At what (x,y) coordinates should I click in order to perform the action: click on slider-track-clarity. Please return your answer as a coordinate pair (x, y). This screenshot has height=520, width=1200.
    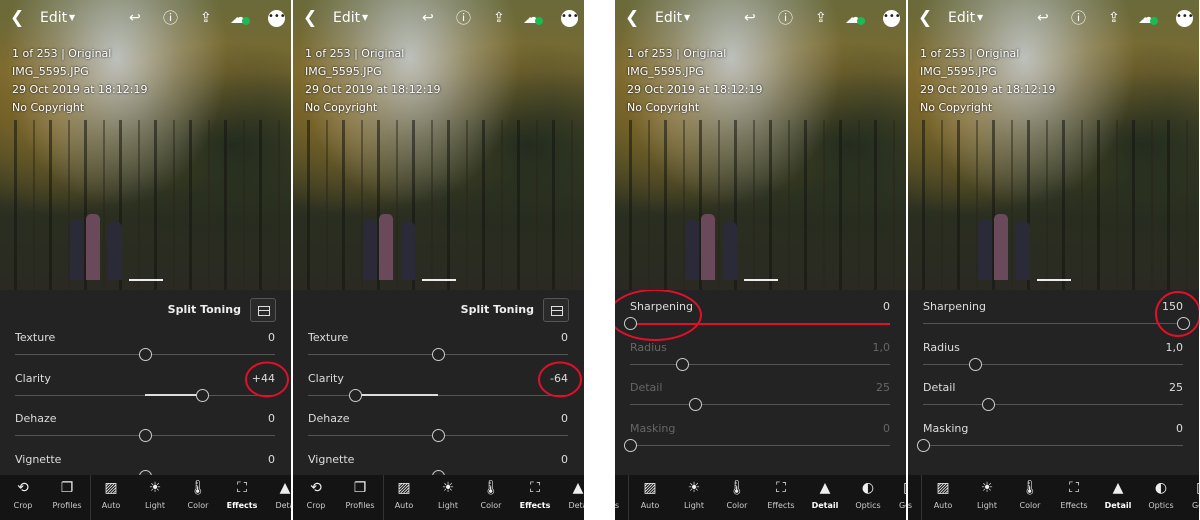
    Looking at the image, I should click on (438, 395).